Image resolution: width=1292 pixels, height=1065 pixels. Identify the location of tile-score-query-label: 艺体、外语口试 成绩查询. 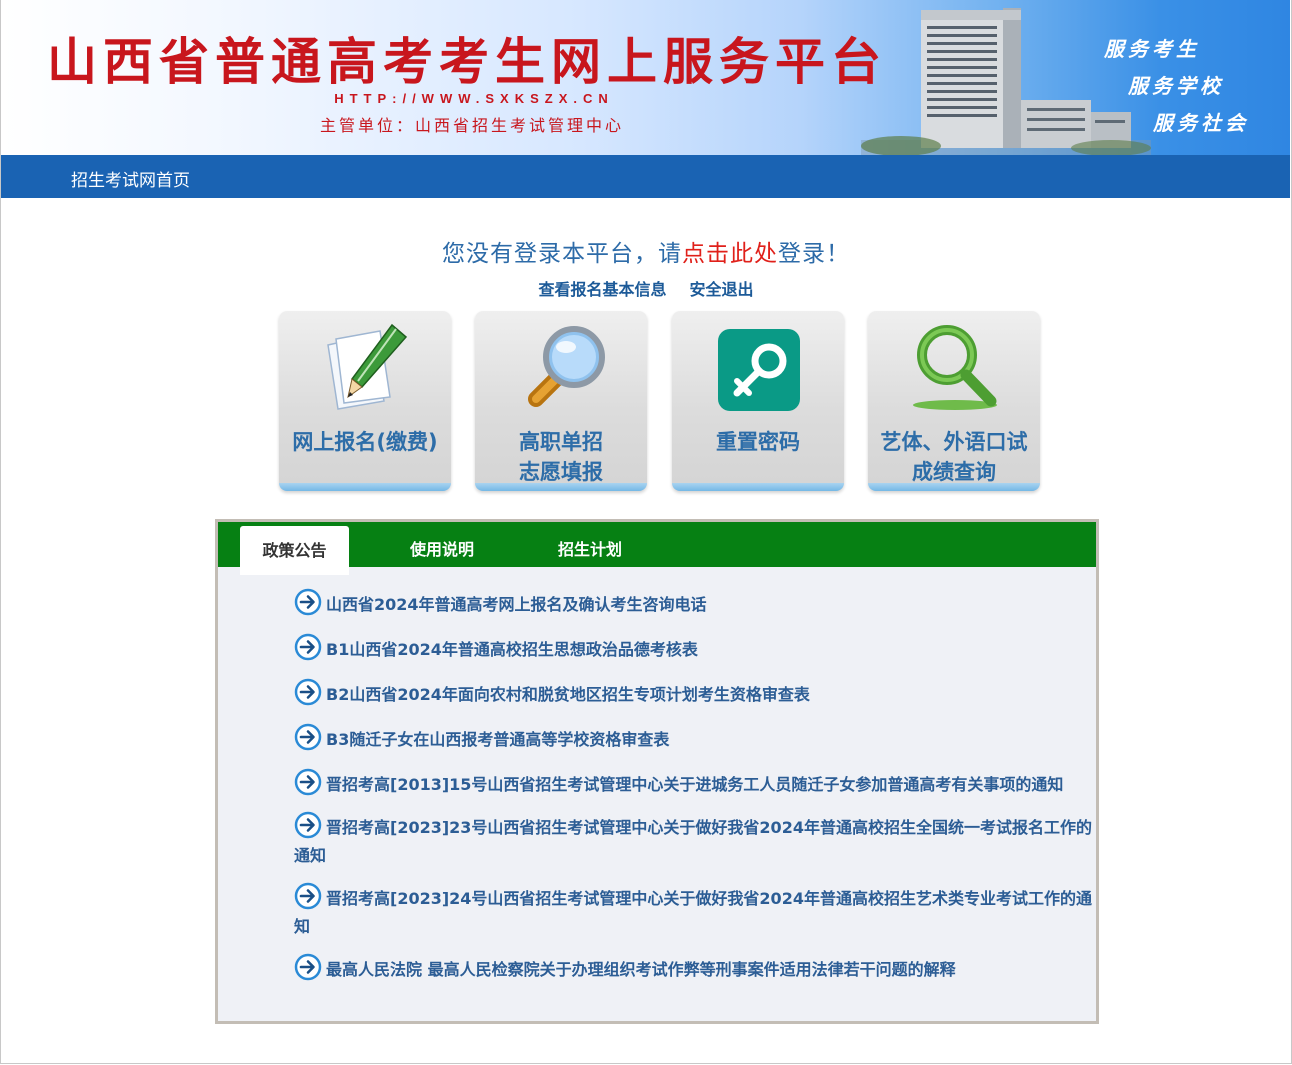
(954, 457).